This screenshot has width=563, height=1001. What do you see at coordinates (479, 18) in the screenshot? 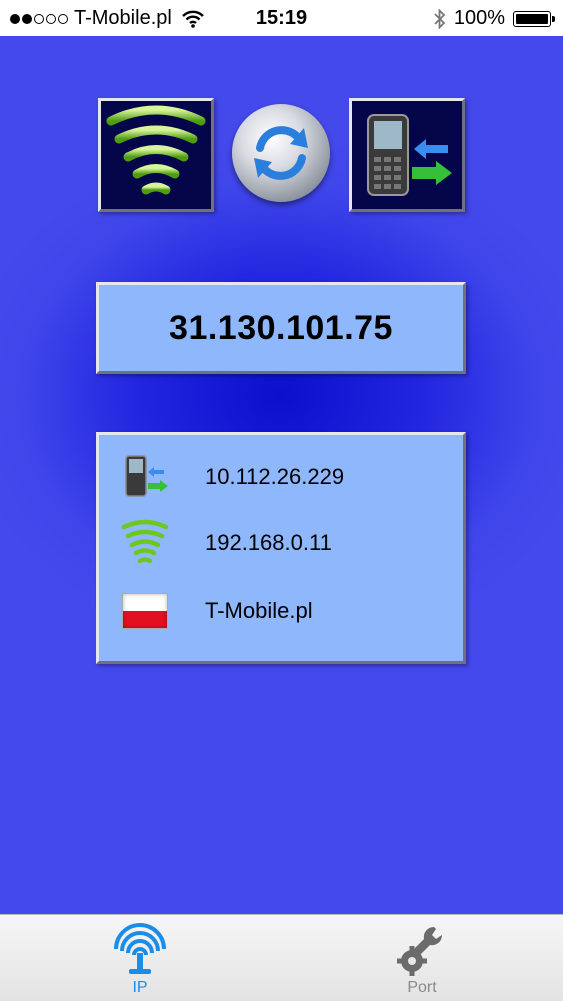
I see `battery-percent: 100%` at bounding box center [479, 18].